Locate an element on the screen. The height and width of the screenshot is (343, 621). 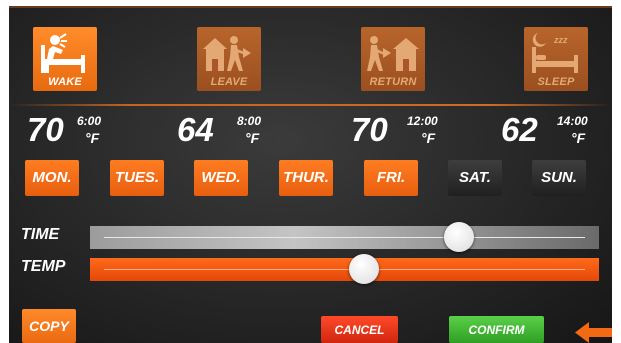
temp-leave-unit: °F is located at coordinates (252, 138).